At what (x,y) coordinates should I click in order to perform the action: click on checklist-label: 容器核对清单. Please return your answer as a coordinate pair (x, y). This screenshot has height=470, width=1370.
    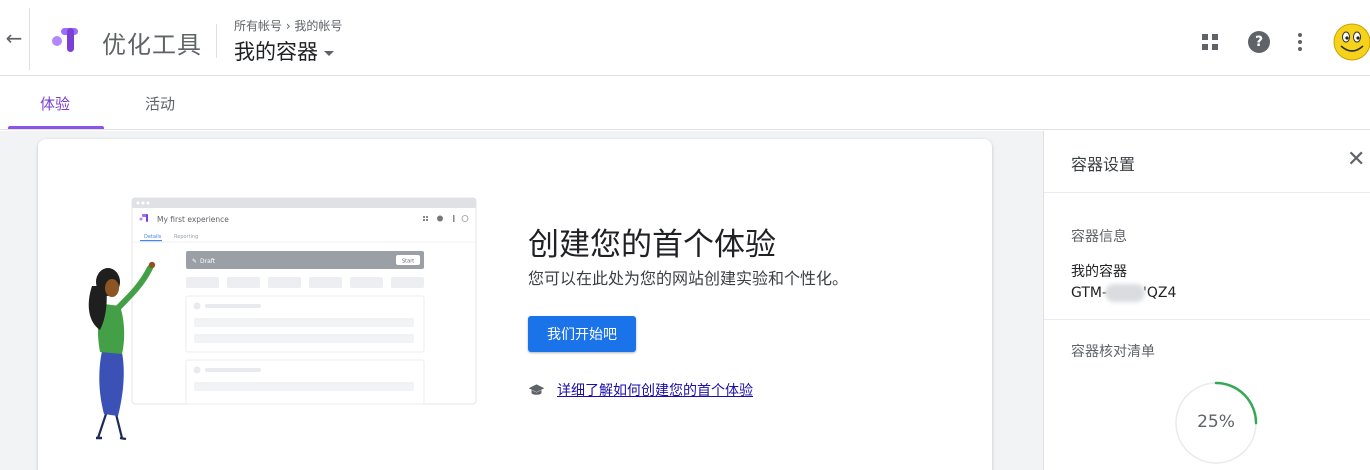
    Looking at the image, I should click on (1113, 352).